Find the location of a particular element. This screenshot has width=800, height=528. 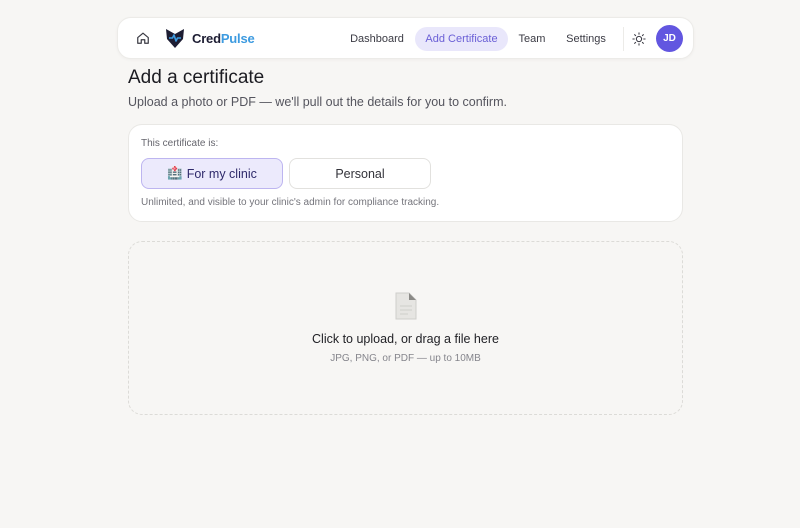

upload-title: Click to upload, or drag a file here is located at coordinates (405, 339).